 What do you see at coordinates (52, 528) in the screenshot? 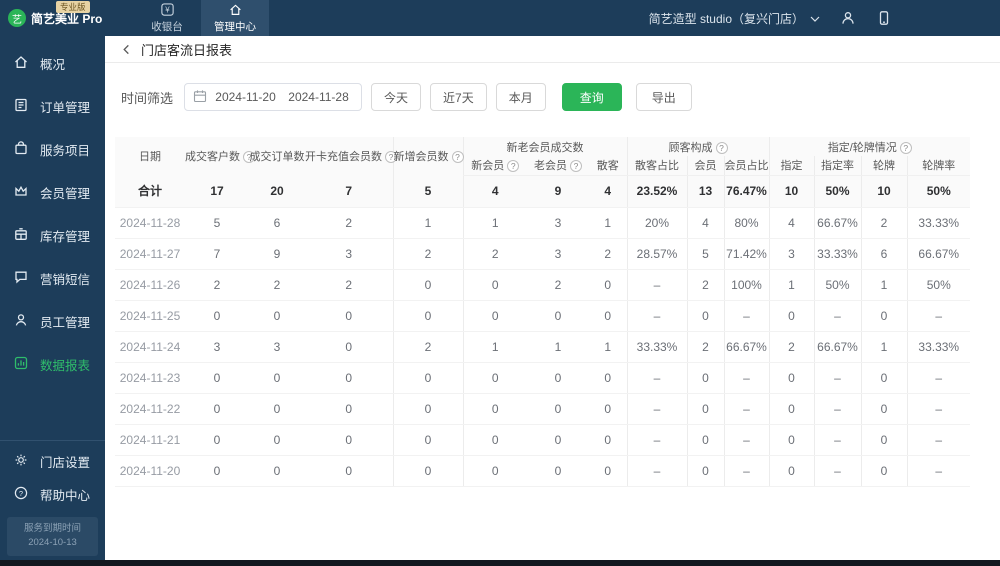
I see `service-expiry-label: 服务到期时间` at bounding box center [52, 528].